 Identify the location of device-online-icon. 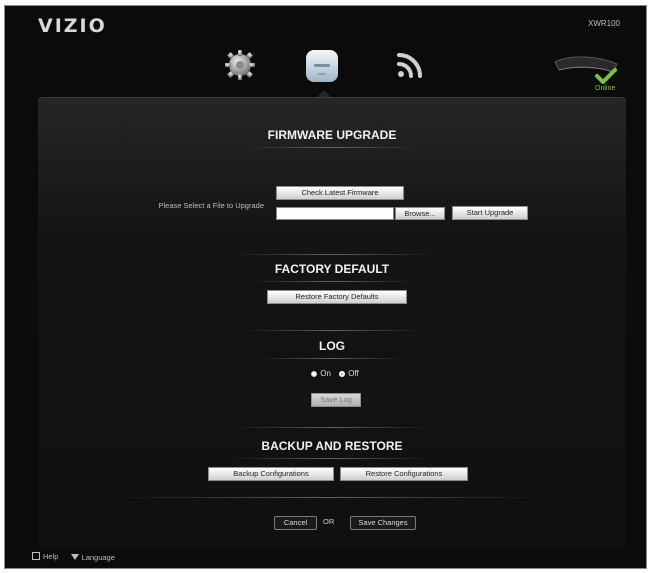
(586, 70).